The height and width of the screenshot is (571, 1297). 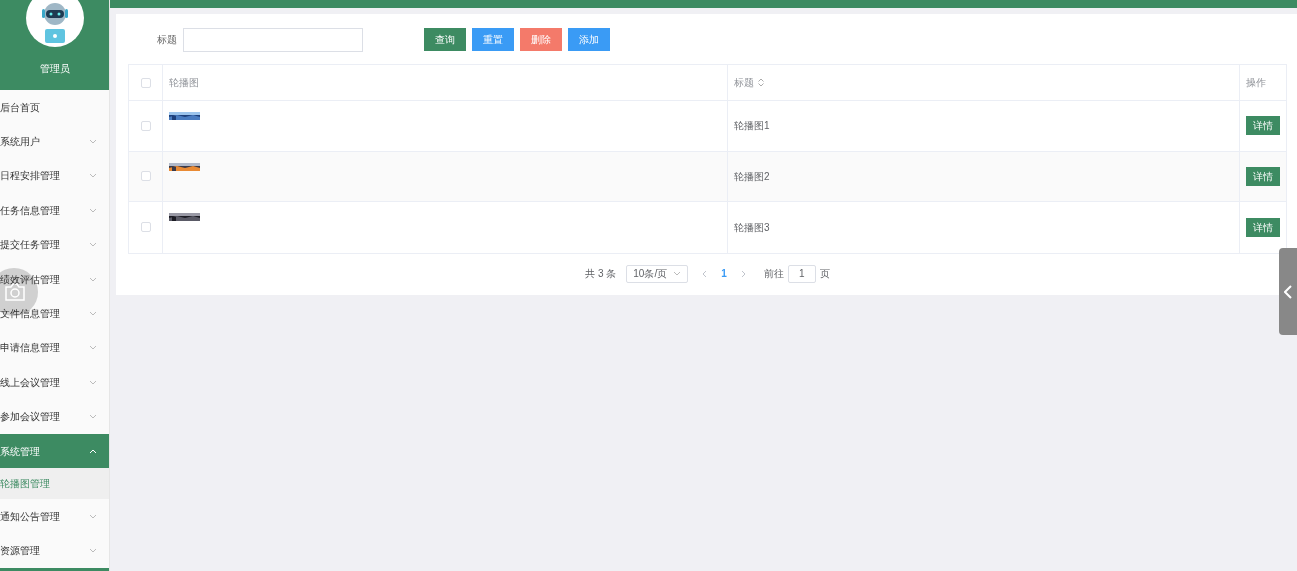 I want to click on table-cell-text: 轮播图3, so click(x=752, y=227).